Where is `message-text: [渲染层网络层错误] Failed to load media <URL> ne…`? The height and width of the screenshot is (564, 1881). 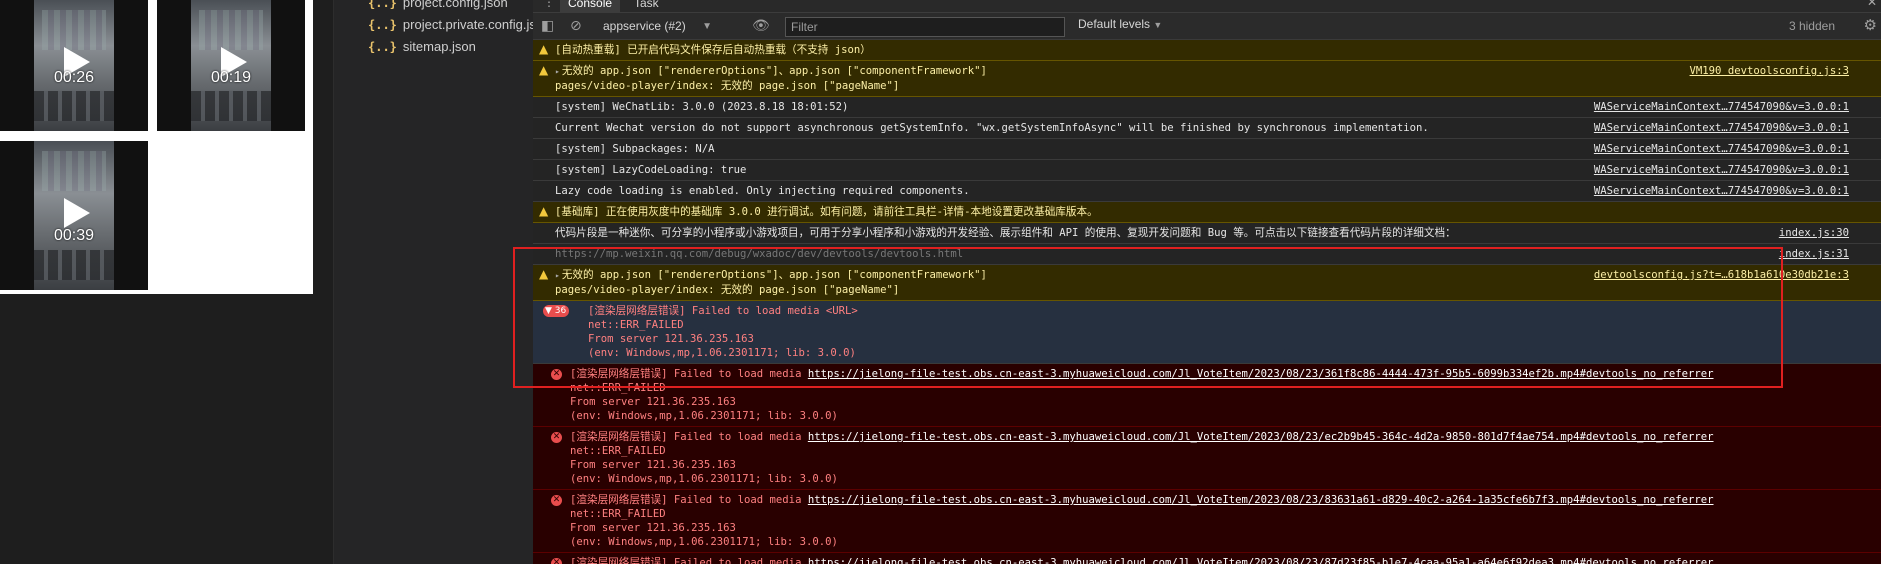
message-text: [渲染层网络层错误] Failed to load media <URL> ne… is located at coordinates (1222, 332).